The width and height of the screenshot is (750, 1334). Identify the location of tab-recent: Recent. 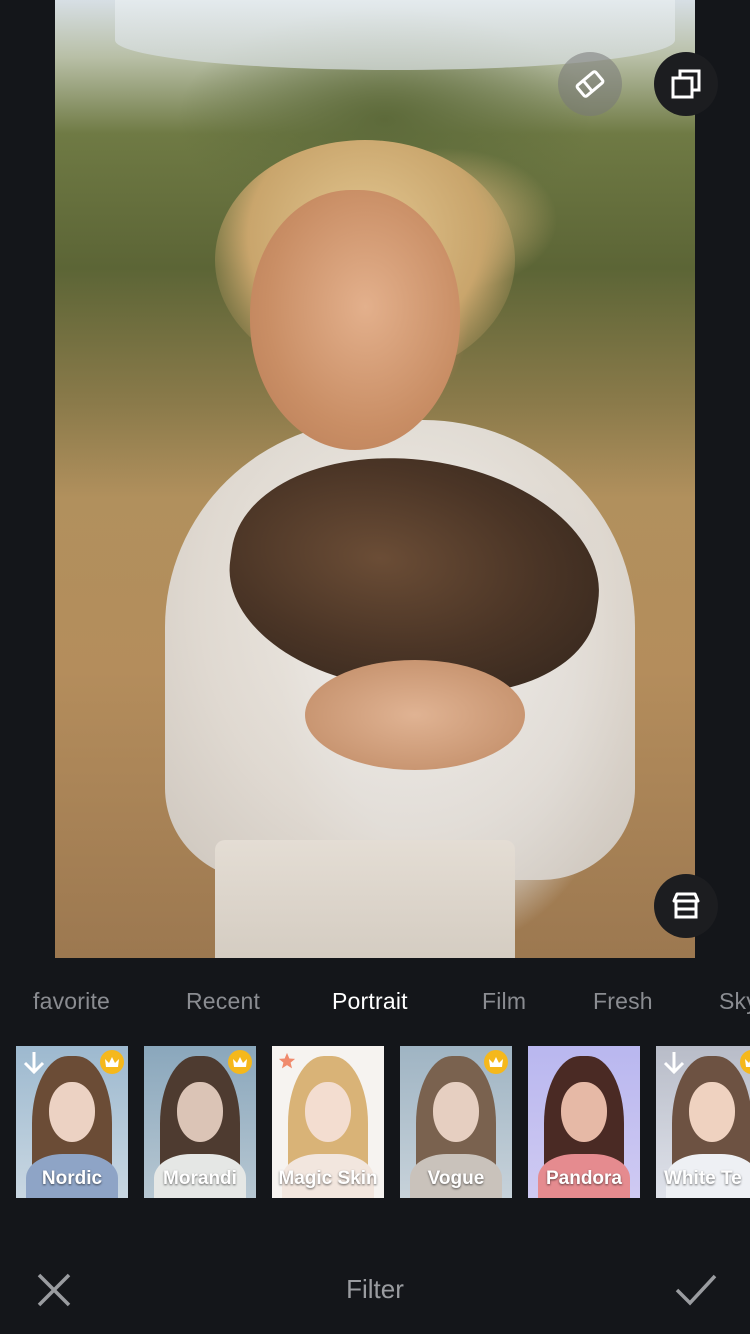
(223, 1001).